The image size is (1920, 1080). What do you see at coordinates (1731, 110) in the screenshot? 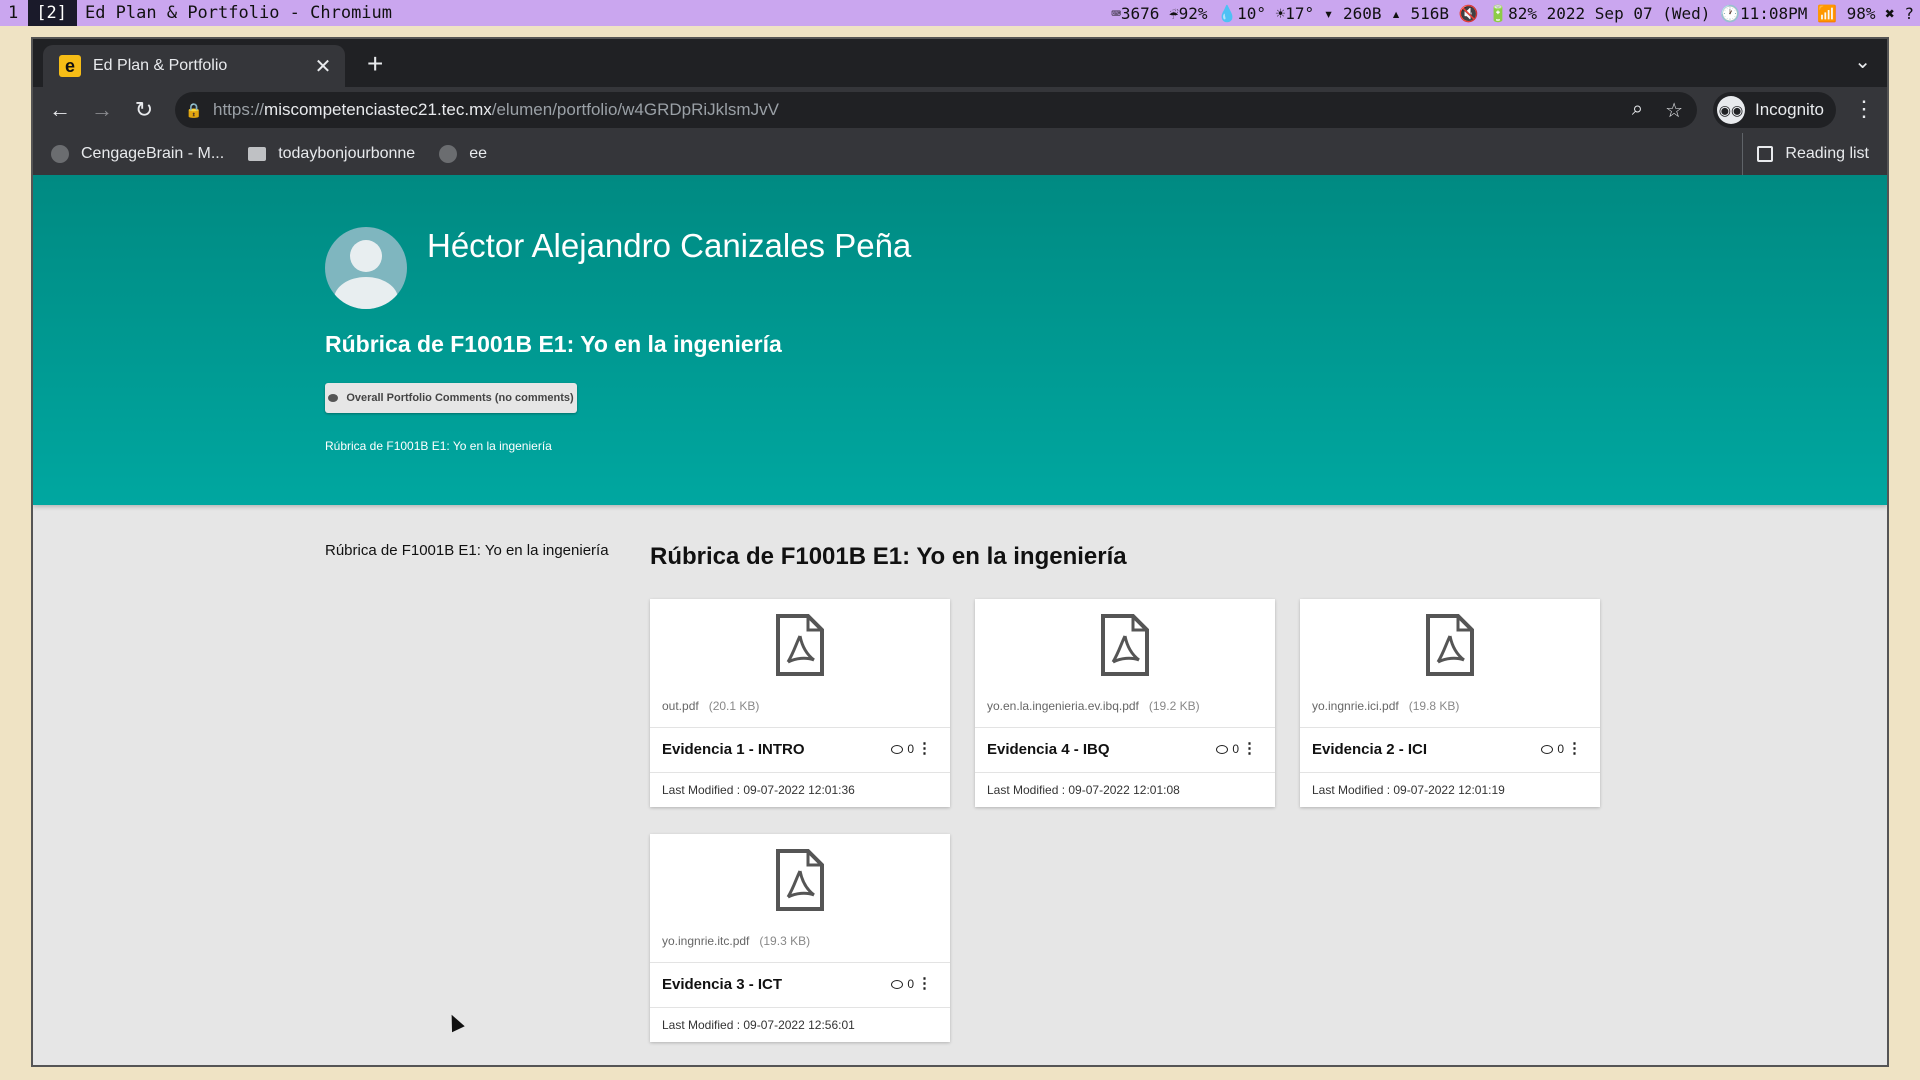
I see `incognito-icon: ◉◉` at bounding box center [1731, 110].